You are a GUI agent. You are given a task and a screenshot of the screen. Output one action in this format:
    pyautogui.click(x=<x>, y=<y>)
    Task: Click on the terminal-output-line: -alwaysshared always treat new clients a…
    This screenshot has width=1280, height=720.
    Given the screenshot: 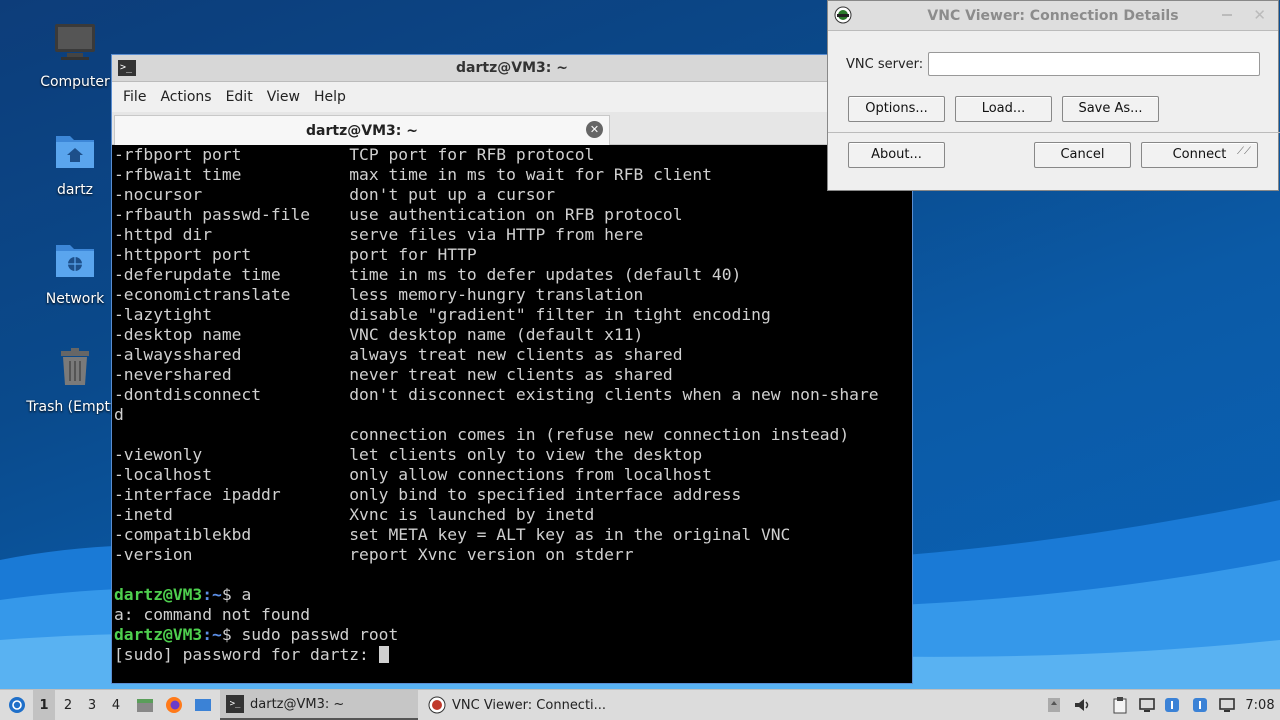 What is the action you would take?
    pyautogui.click(x=398, y=354)
    